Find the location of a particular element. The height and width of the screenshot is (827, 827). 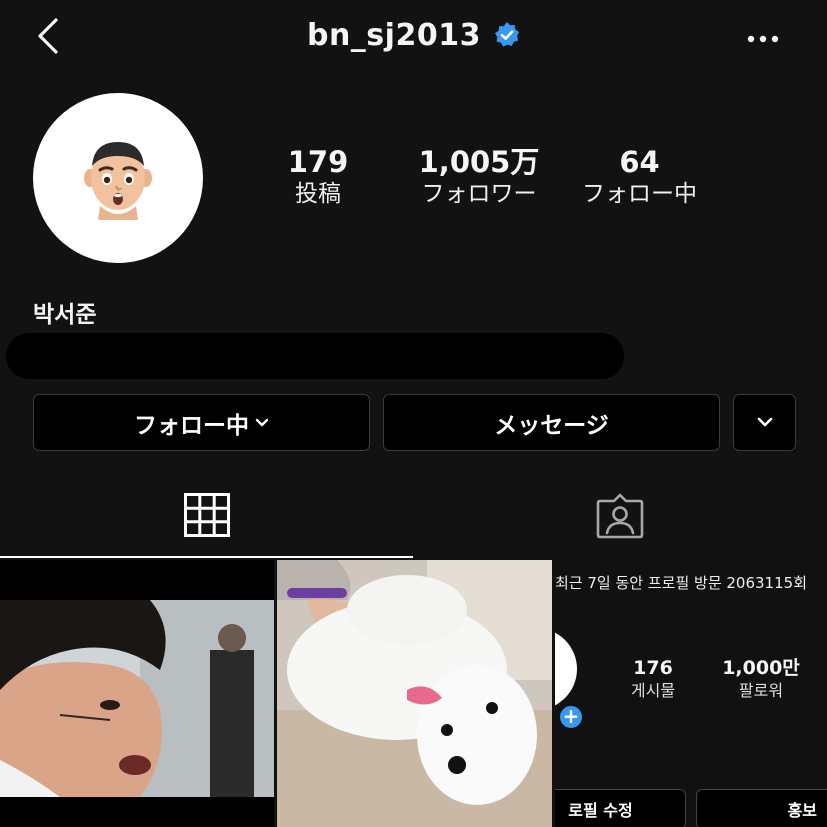

tab-posts-grid is located at coordinates (207, 515).